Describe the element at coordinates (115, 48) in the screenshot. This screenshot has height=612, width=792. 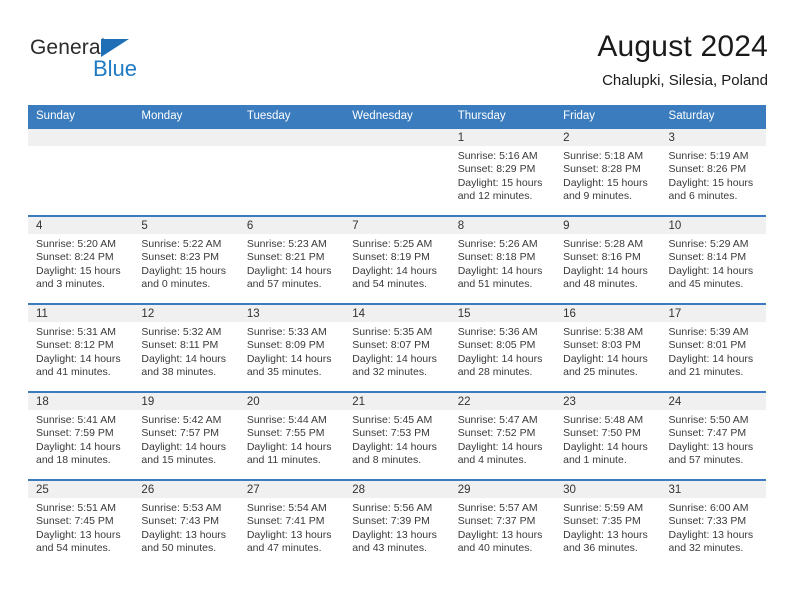
I see `logo-triangle-icon` at that location.